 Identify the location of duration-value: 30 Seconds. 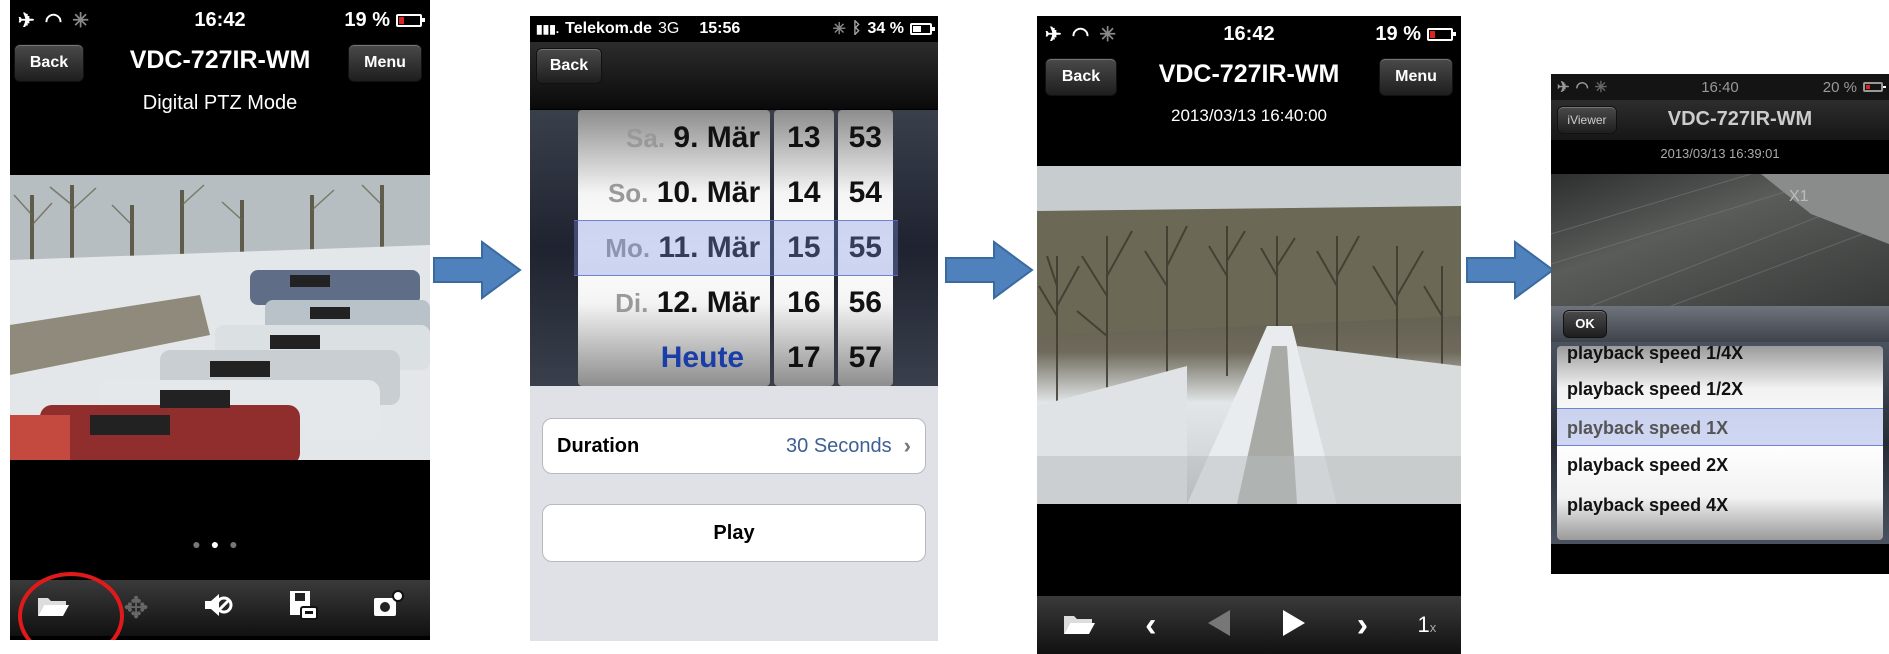
(839, 445).